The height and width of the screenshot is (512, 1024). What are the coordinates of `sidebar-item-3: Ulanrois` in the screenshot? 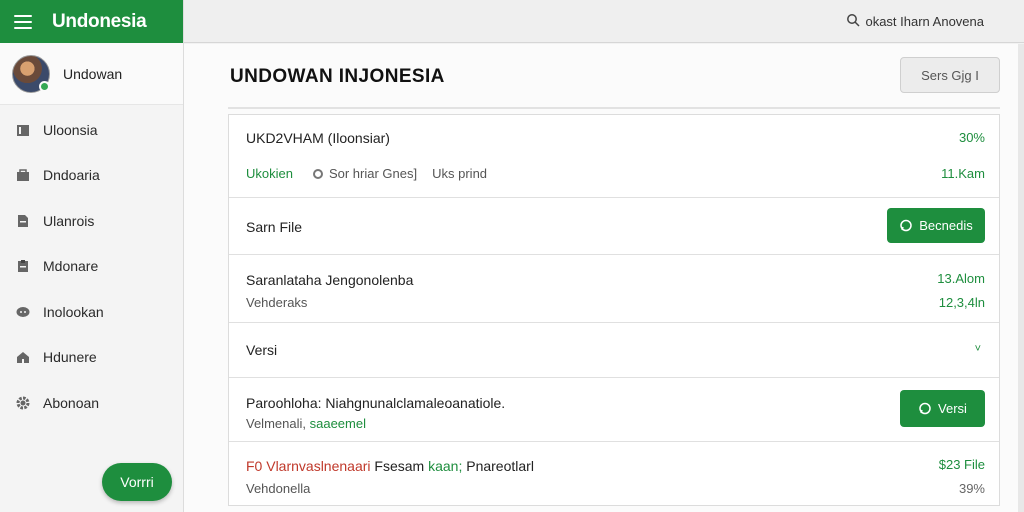 It's located at (91, 221).